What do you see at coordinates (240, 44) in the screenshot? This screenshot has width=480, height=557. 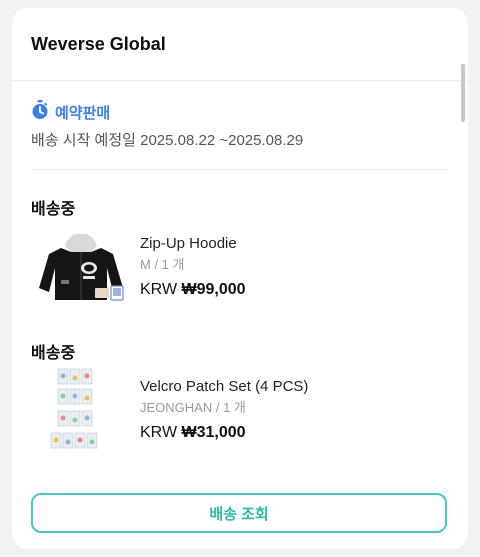 I see `store-title: Weverse Global` at bounding box center [240, 44].